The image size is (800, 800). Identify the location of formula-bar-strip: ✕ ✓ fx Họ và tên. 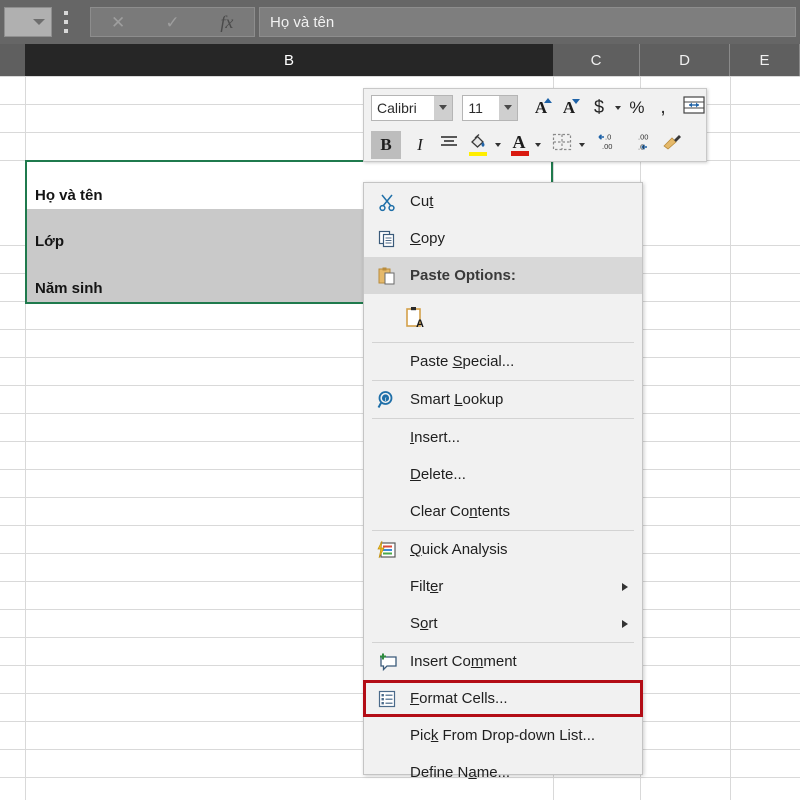
(400, 22).